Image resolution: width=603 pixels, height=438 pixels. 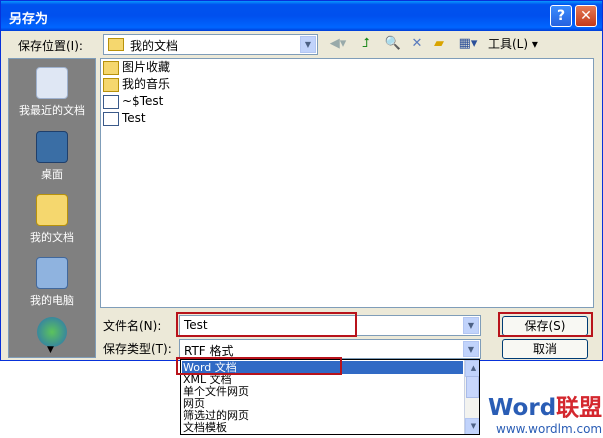 What do you see at coordinates (472, 387) in the screenshot?
I see `scrollbar-thumb` at bounding box center [472, 387].